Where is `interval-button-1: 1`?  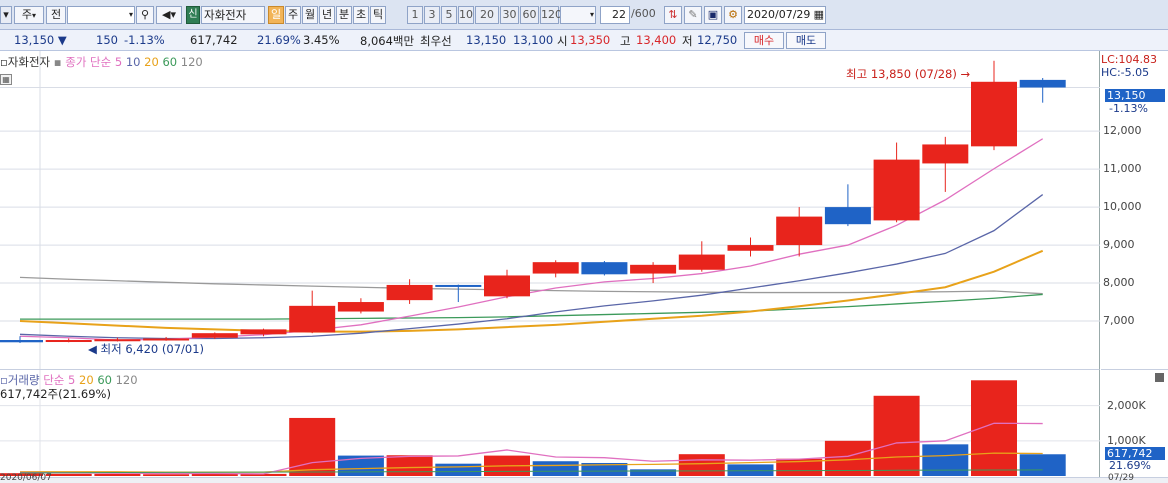 interval-button-1: 1 is located at coordinates (415, 15).